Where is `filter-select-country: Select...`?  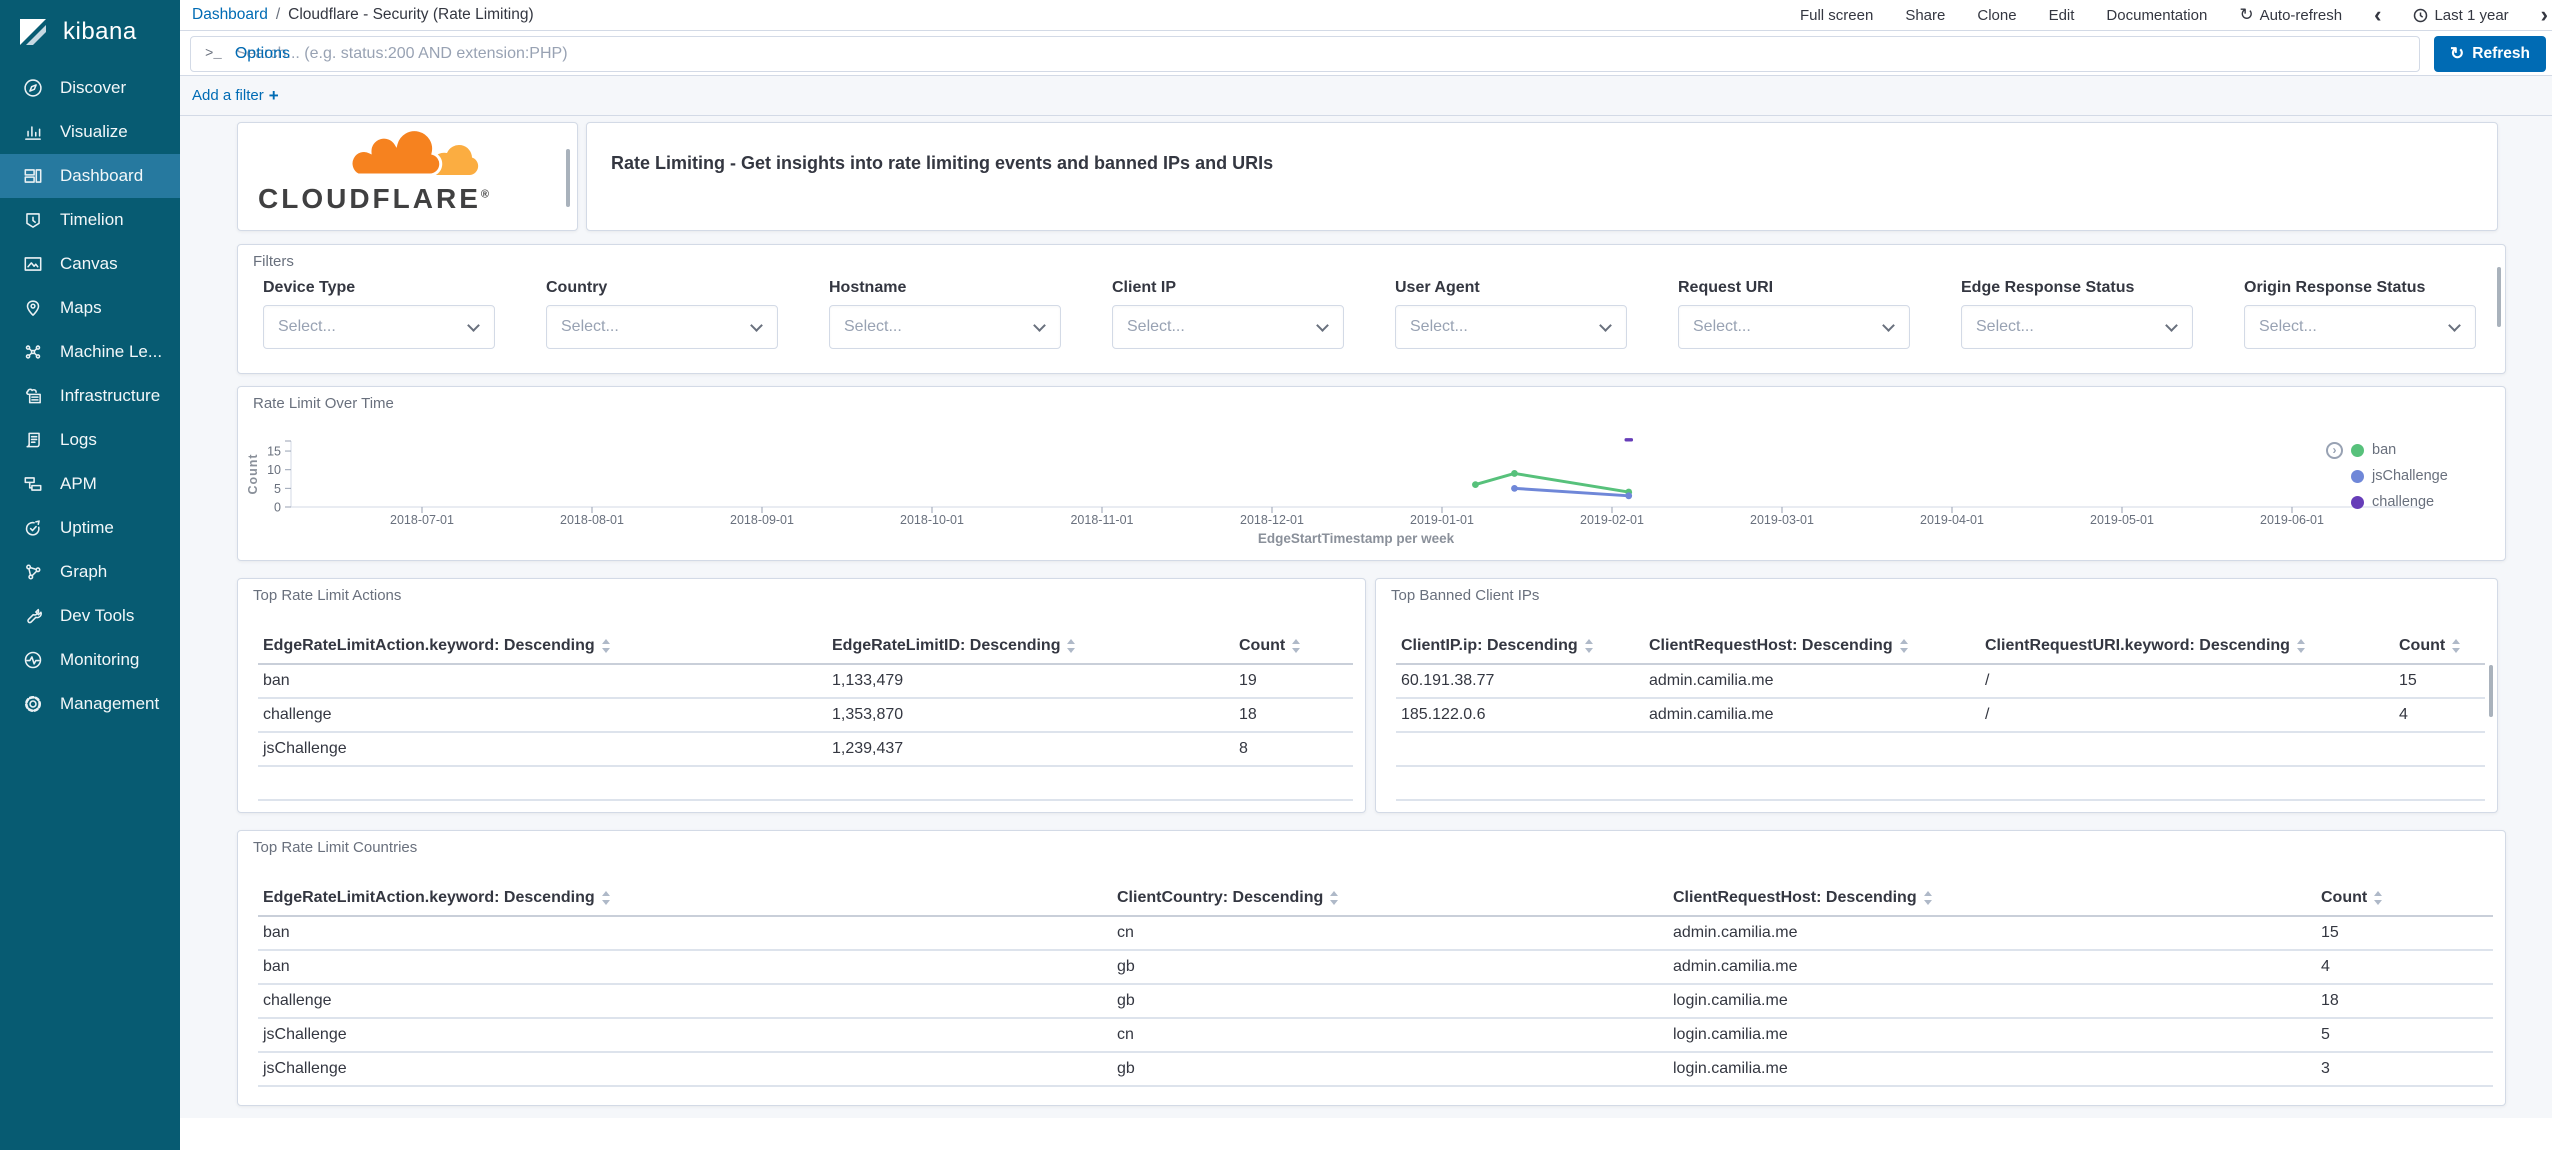 filter-select-country: Select... is located at coordinates (662, 327).